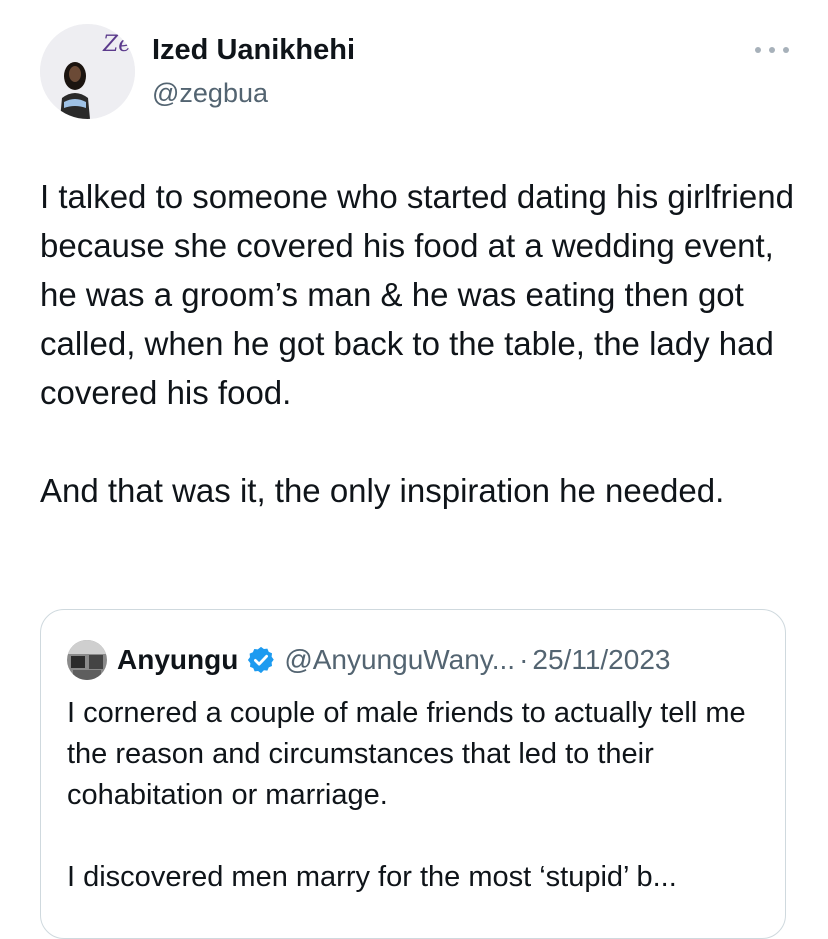 Image resolution: width=828 pixels, height=939 pixels. Describe the element at coordinates (177, 660) in the screenshot. I see `quoted-author-name: Anyungu` at that location.